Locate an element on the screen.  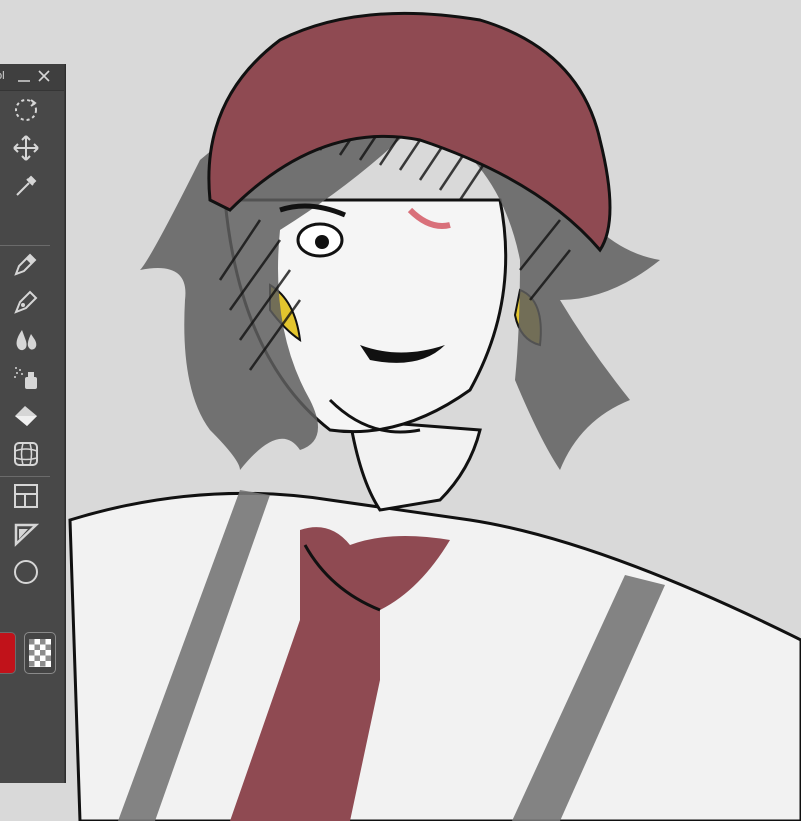
transform-rotate-icon is located at coordinates (26, 110).